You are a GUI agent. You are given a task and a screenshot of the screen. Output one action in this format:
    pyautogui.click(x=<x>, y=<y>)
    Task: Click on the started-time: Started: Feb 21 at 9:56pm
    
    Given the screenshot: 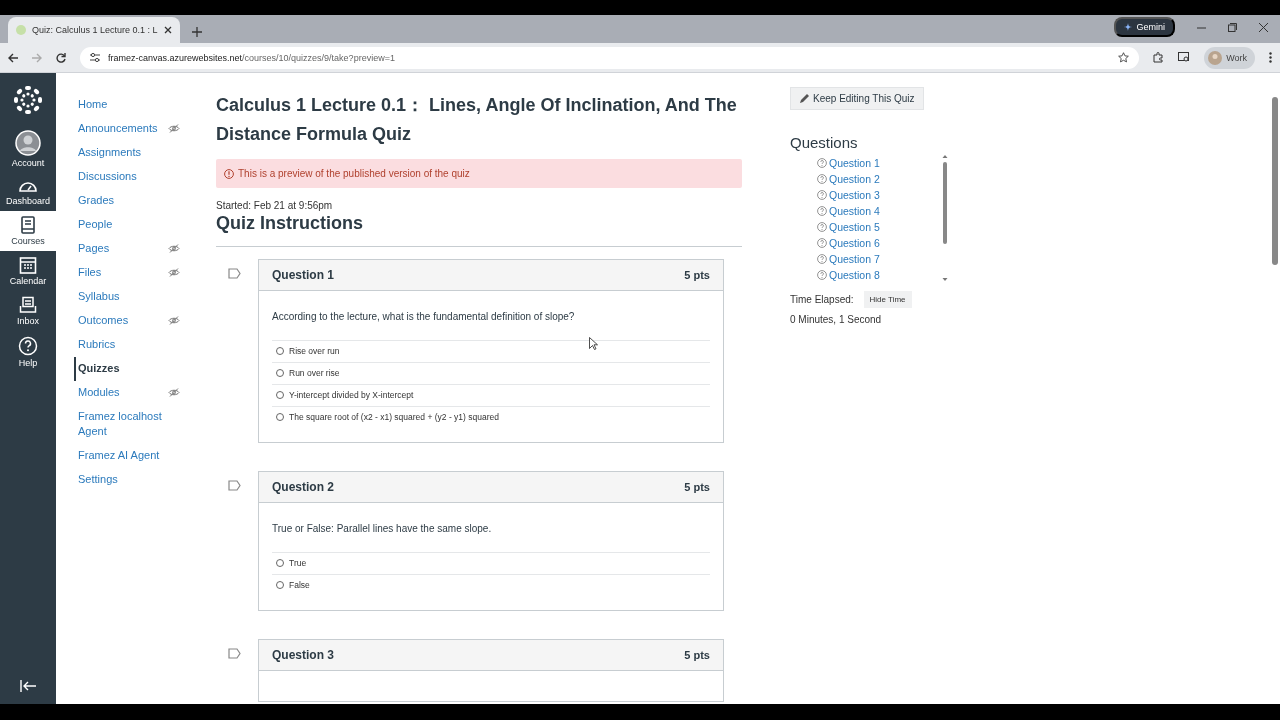 What is the action you would take?
    pyautogui.click(x=275, y=205)
    